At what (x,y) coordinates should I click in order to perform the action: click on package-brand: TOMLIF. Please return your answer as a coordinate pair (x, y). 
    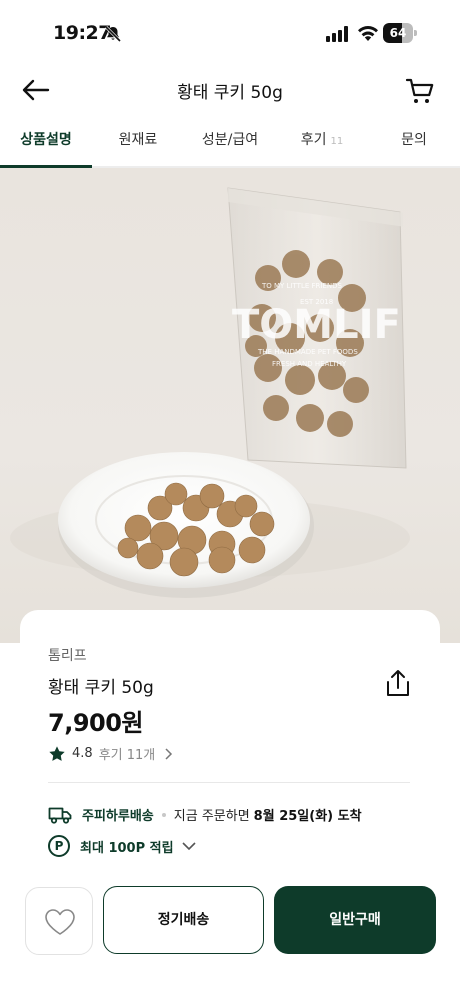
    Looking at the image, I should click on (316, 325).